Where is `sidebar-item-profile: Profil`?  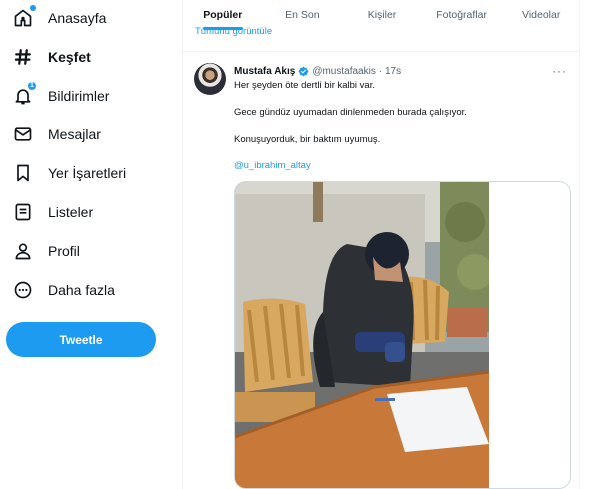 sidebar-item-profile: Profil is located at coordinates (44, 251).